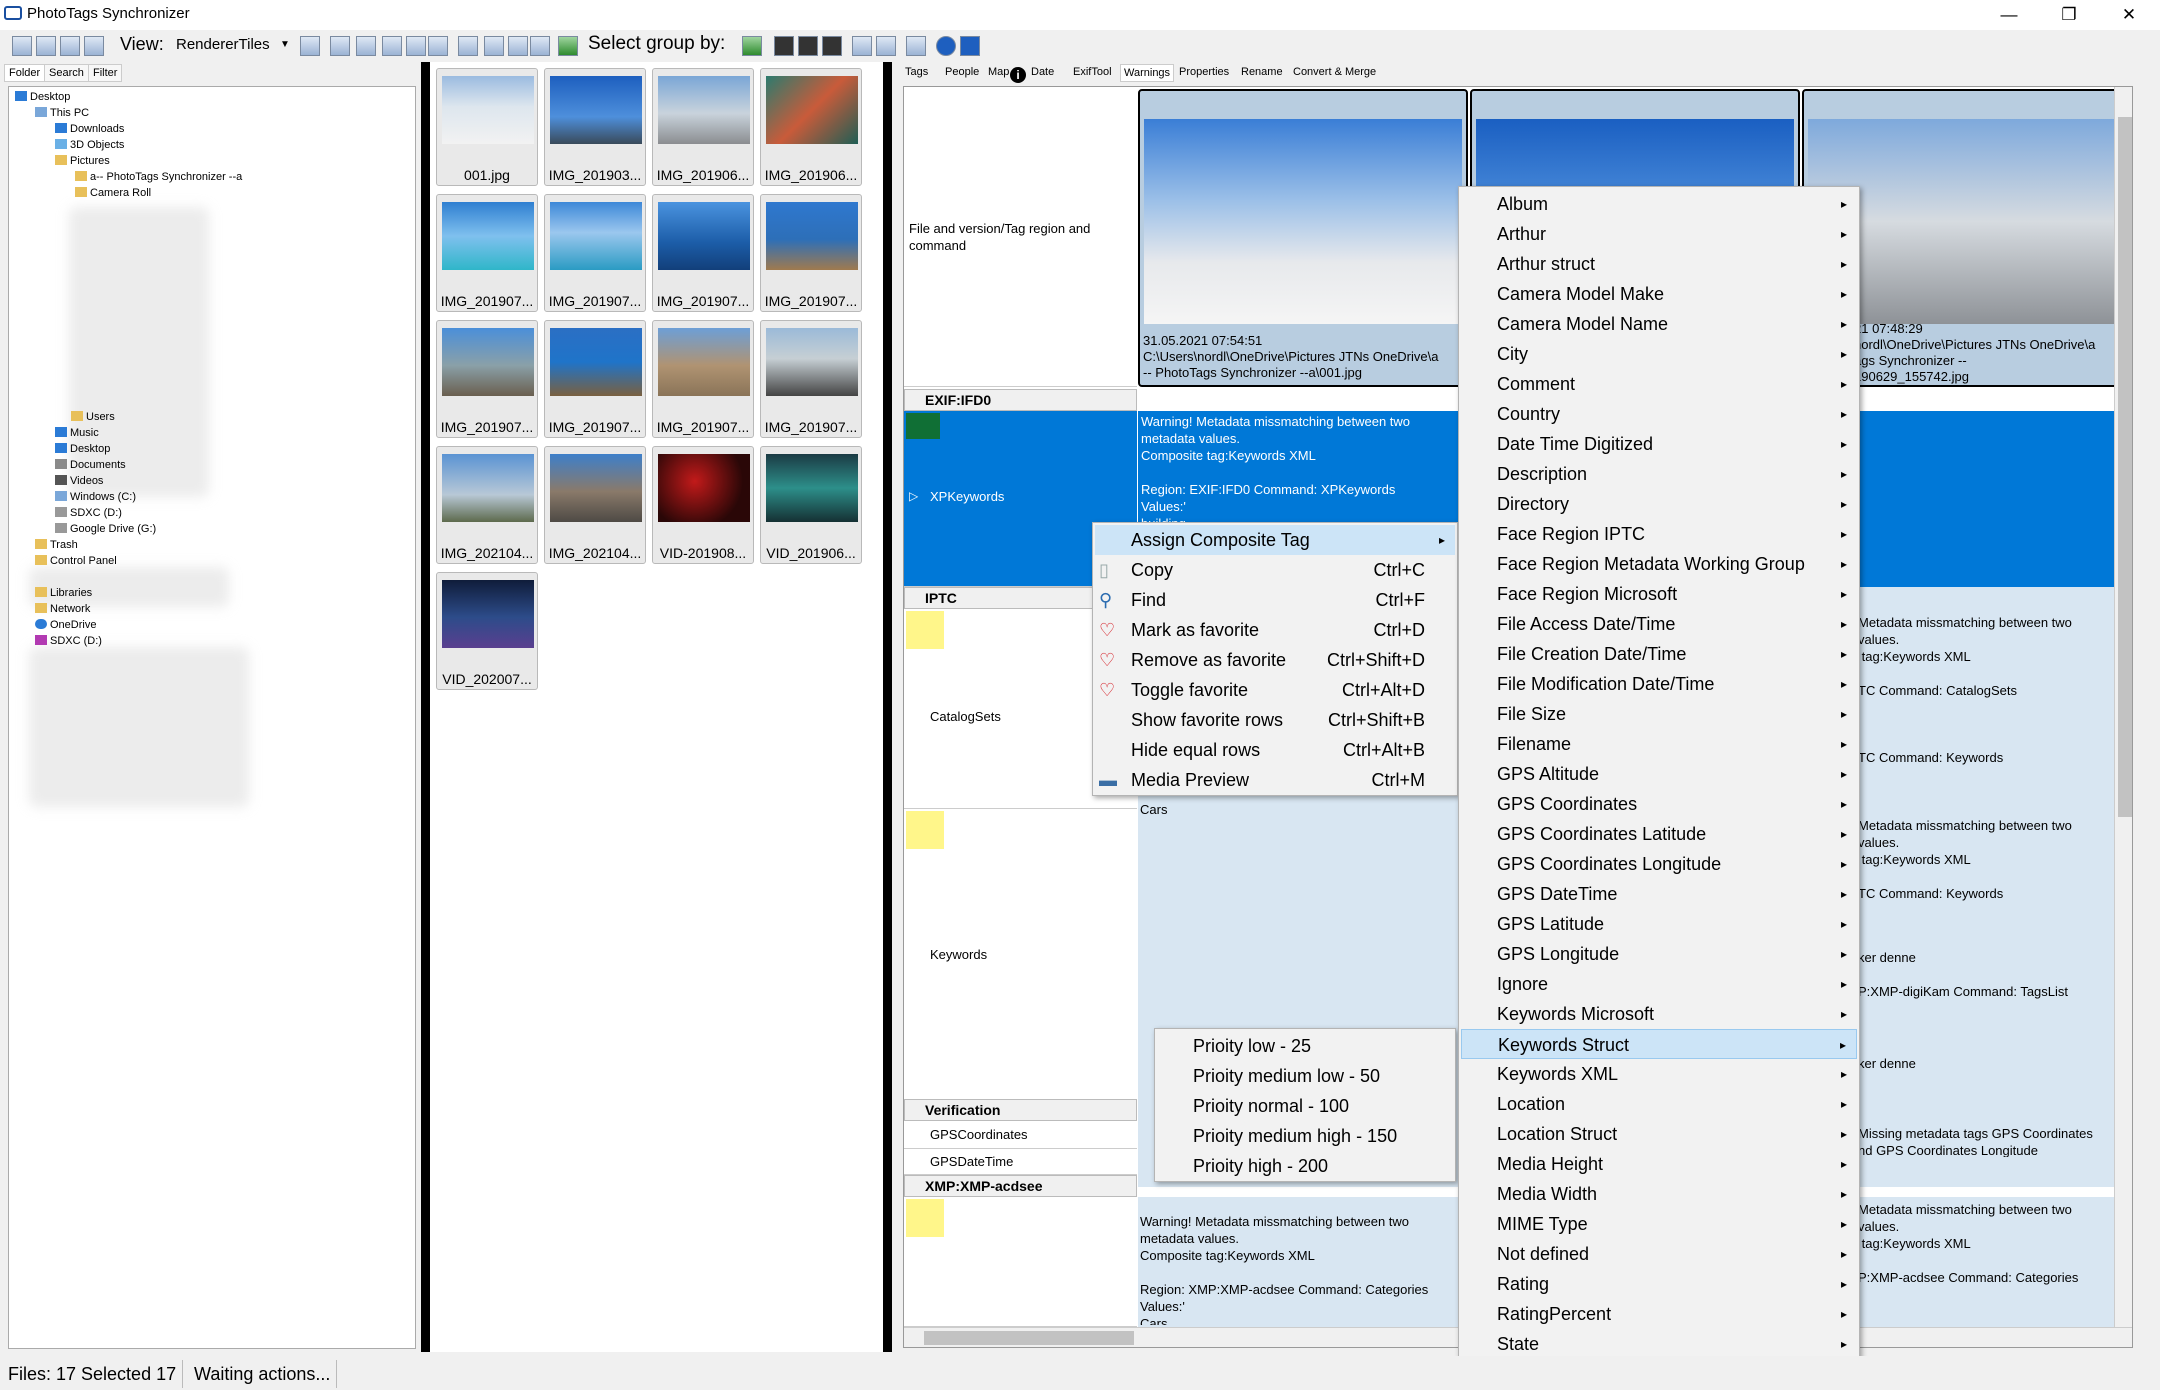  What do you see at coordinates (113, 193) in the screenshot?
I see `tree-item: Camera Roll` at bounding box center [113, 193].